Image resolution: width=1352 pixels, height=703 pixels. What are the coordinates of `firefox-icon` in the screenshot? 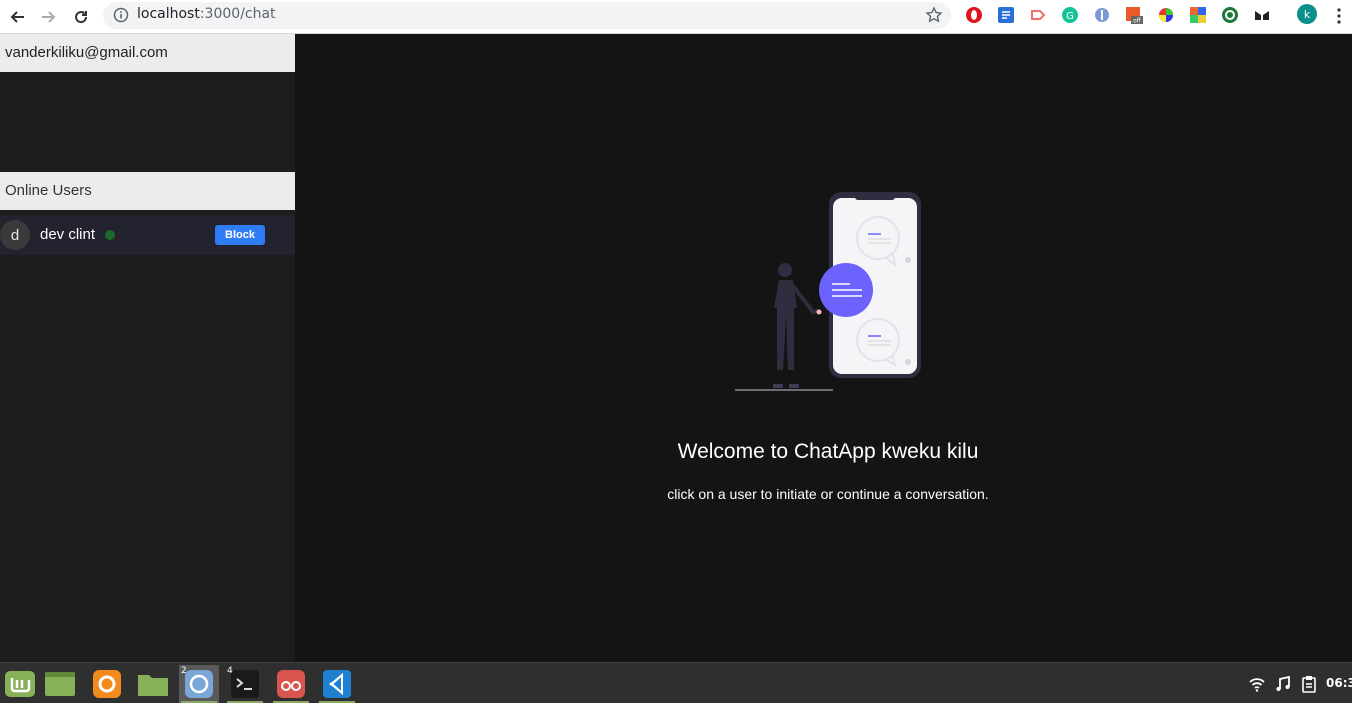 It's located at (107, 684).